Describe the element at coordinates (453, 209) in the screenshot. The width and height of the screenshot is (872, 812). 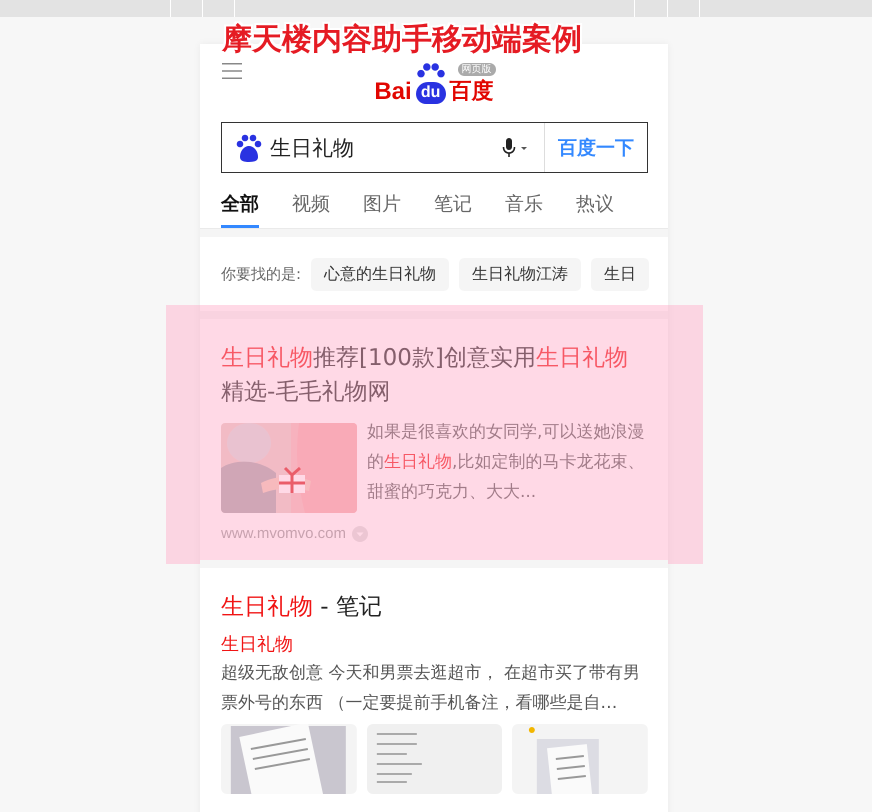
I see `tab: 笔记` at that location.